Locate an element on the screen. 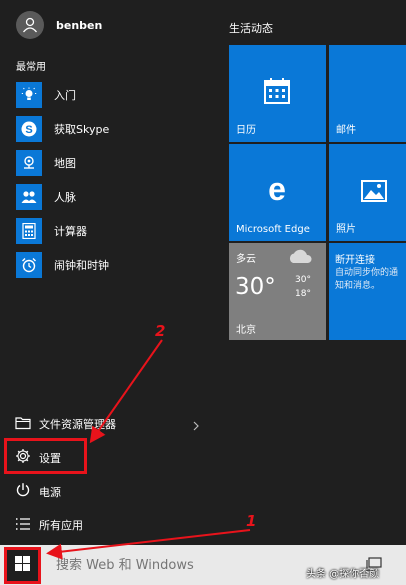  arrow-one is located at coordinates (148, 544).